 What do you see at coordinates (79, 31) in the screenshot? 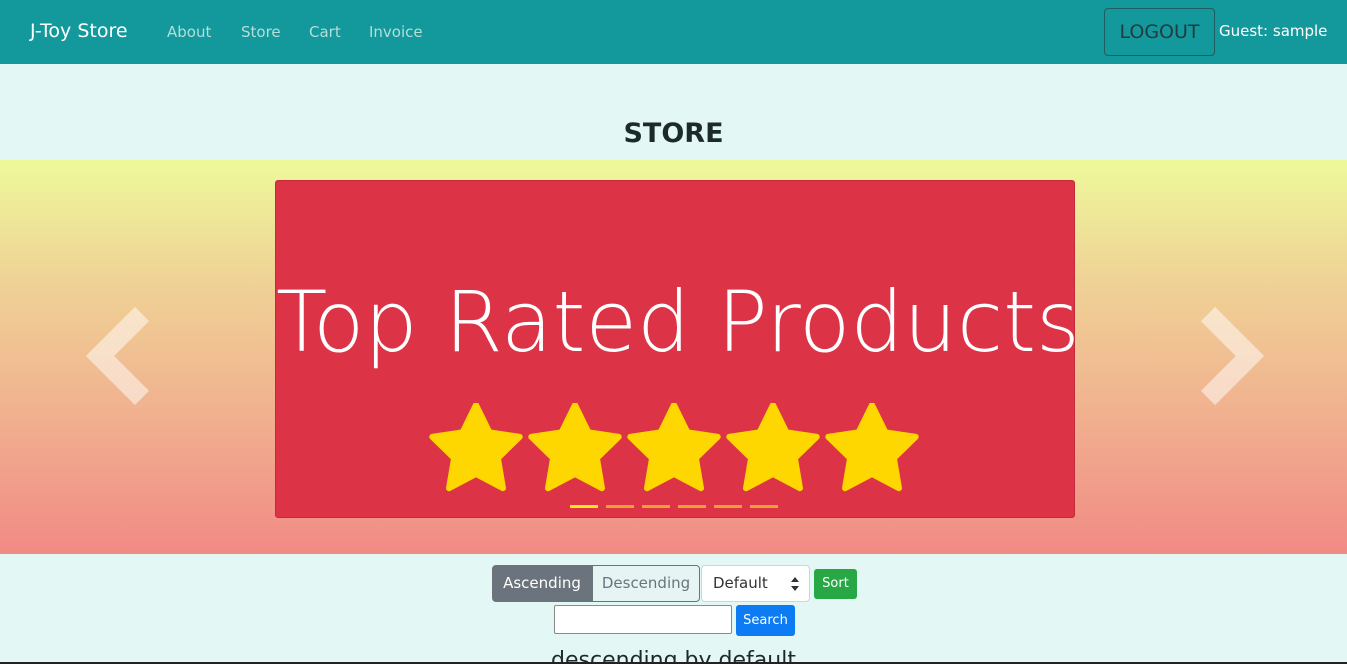
I see `brand-link: J-Toy Store` at bounding box center [79, 31].